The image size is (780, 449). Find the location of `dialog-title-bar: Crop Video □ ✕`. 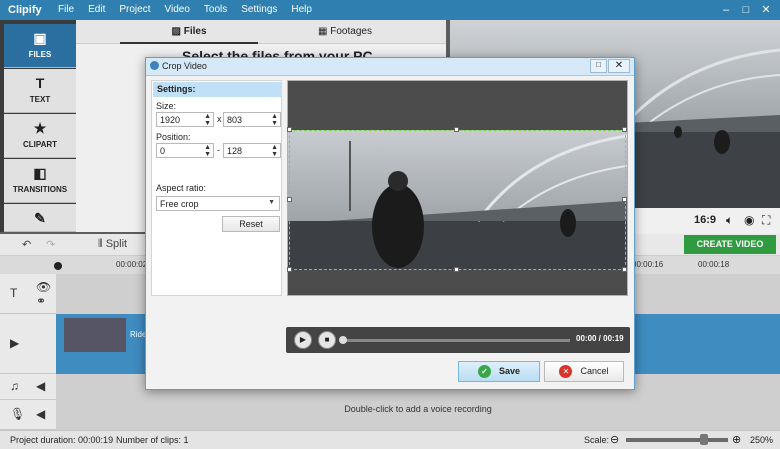

dialog-title-bar: Crop Video □ ✕ is located at coordinates (390, 67).